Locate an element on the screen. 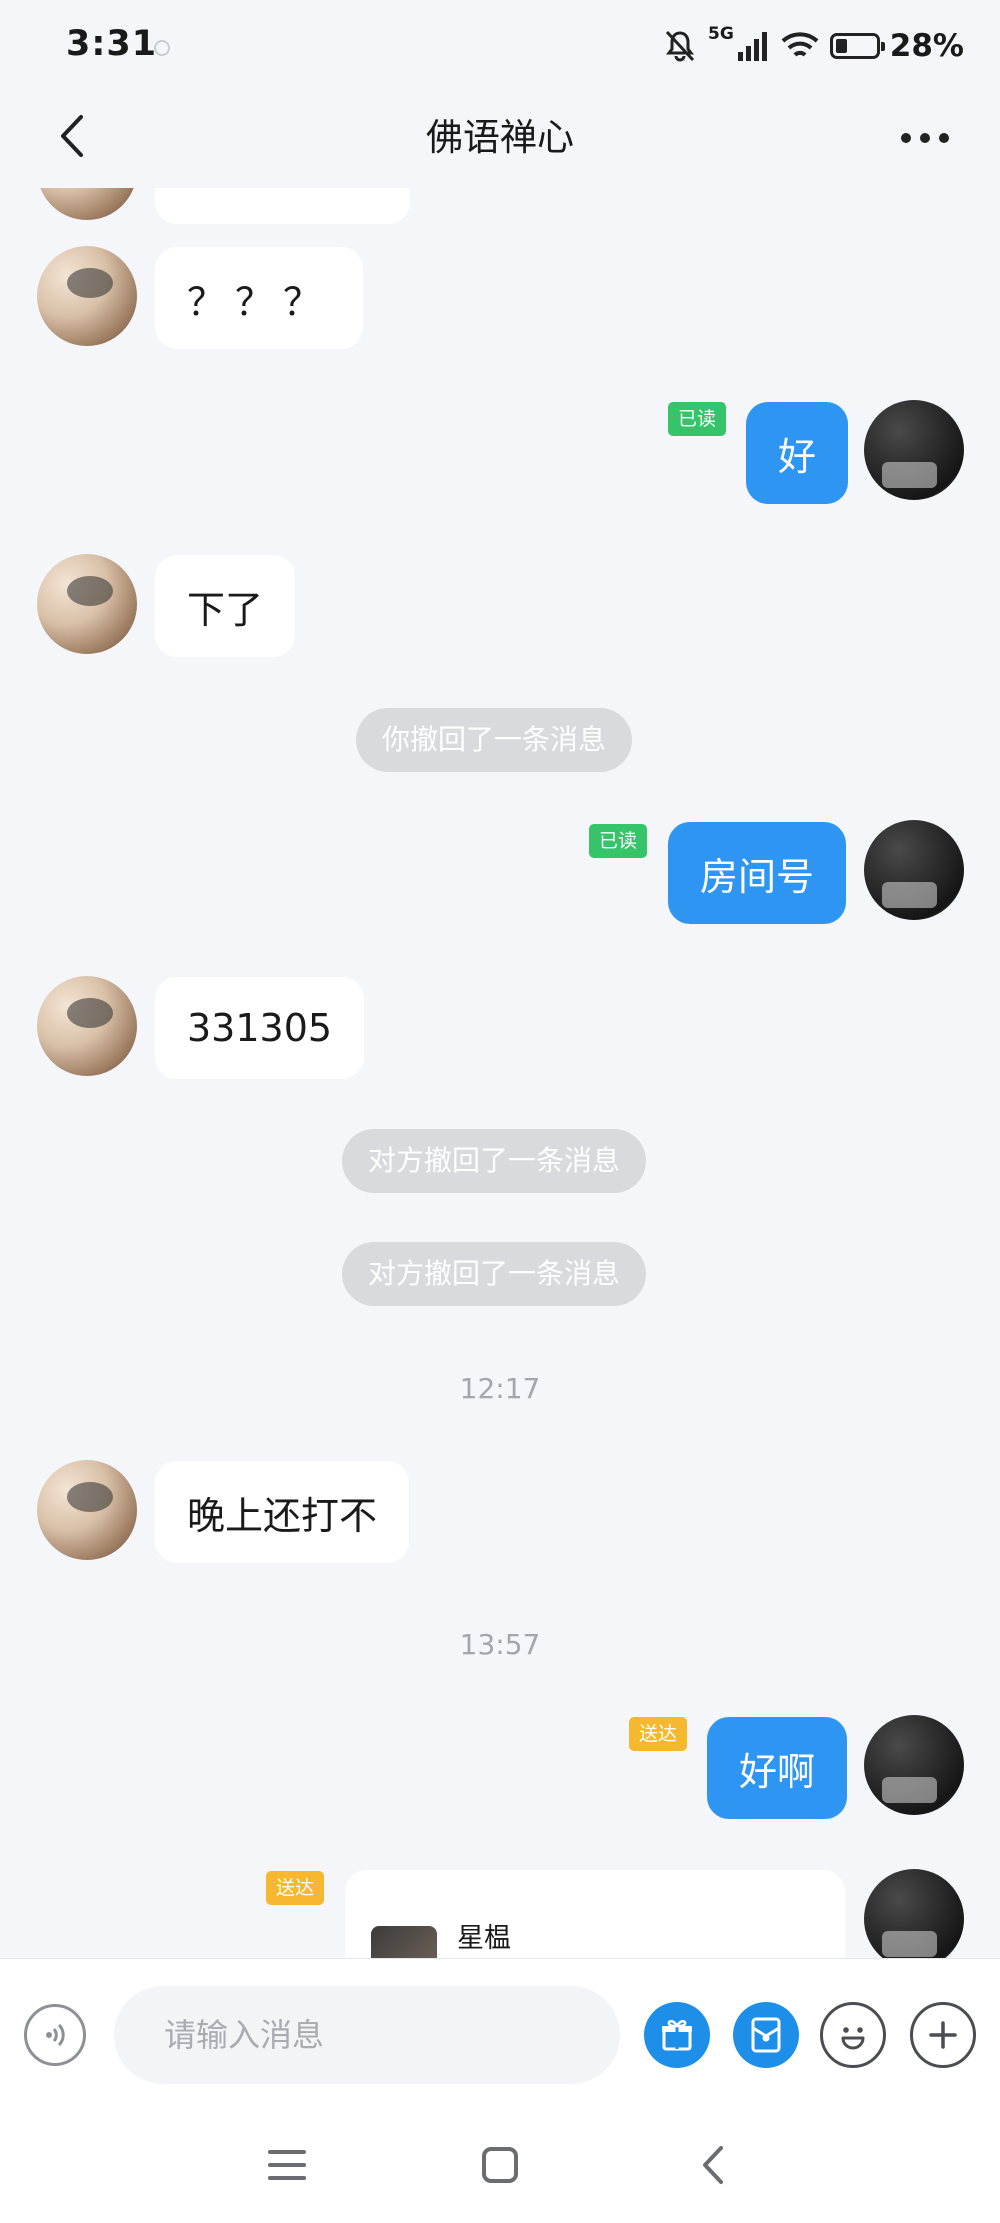  system-nav-bar is located at coordinates (500, 2165).